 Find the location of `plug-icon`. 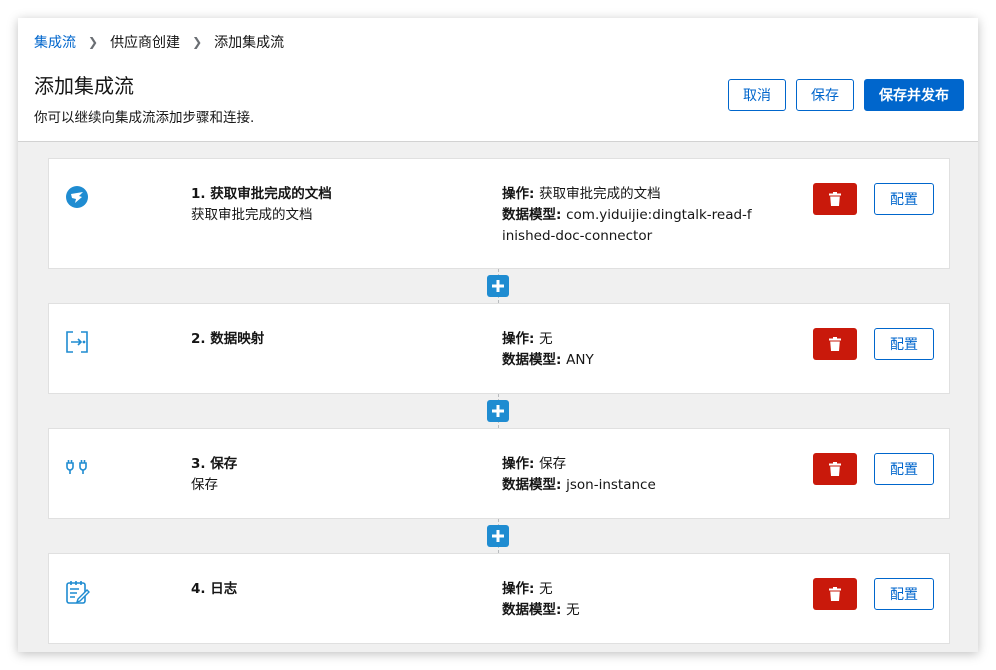

plug-icon is located at coordinates (77, 467).